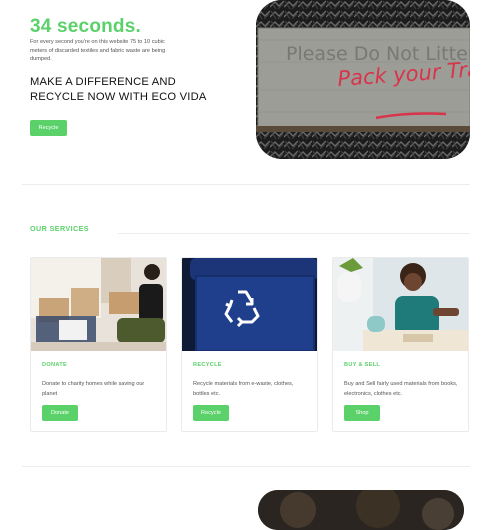  Describe the element at coordinates (55, 365) in the screenshot. I see `card-title: DONATE` at that location.